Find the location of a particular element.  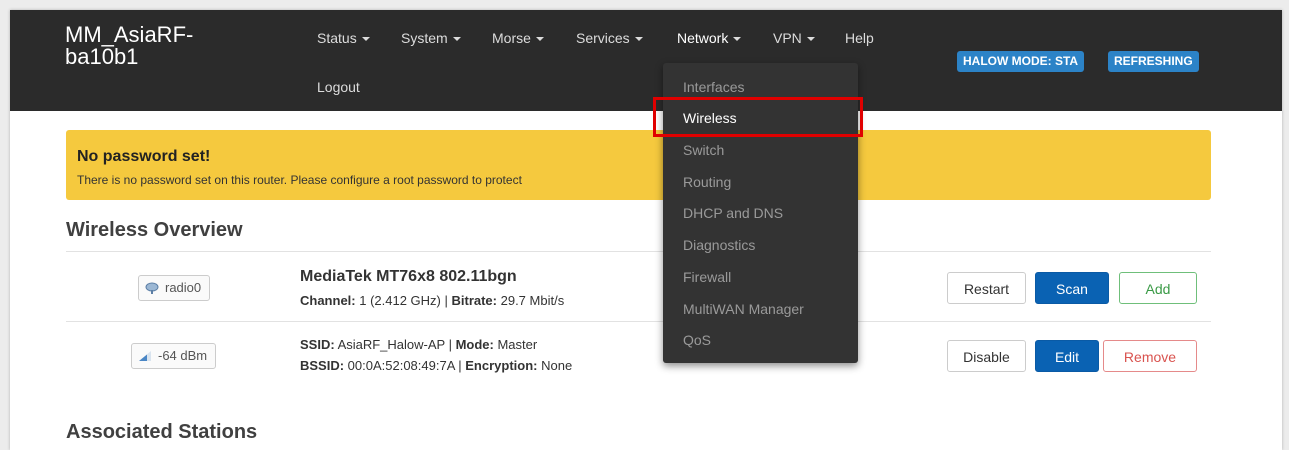

dropdown-item-dhcp-dns: DHCP and DNS is located at coordinates (733, 213).